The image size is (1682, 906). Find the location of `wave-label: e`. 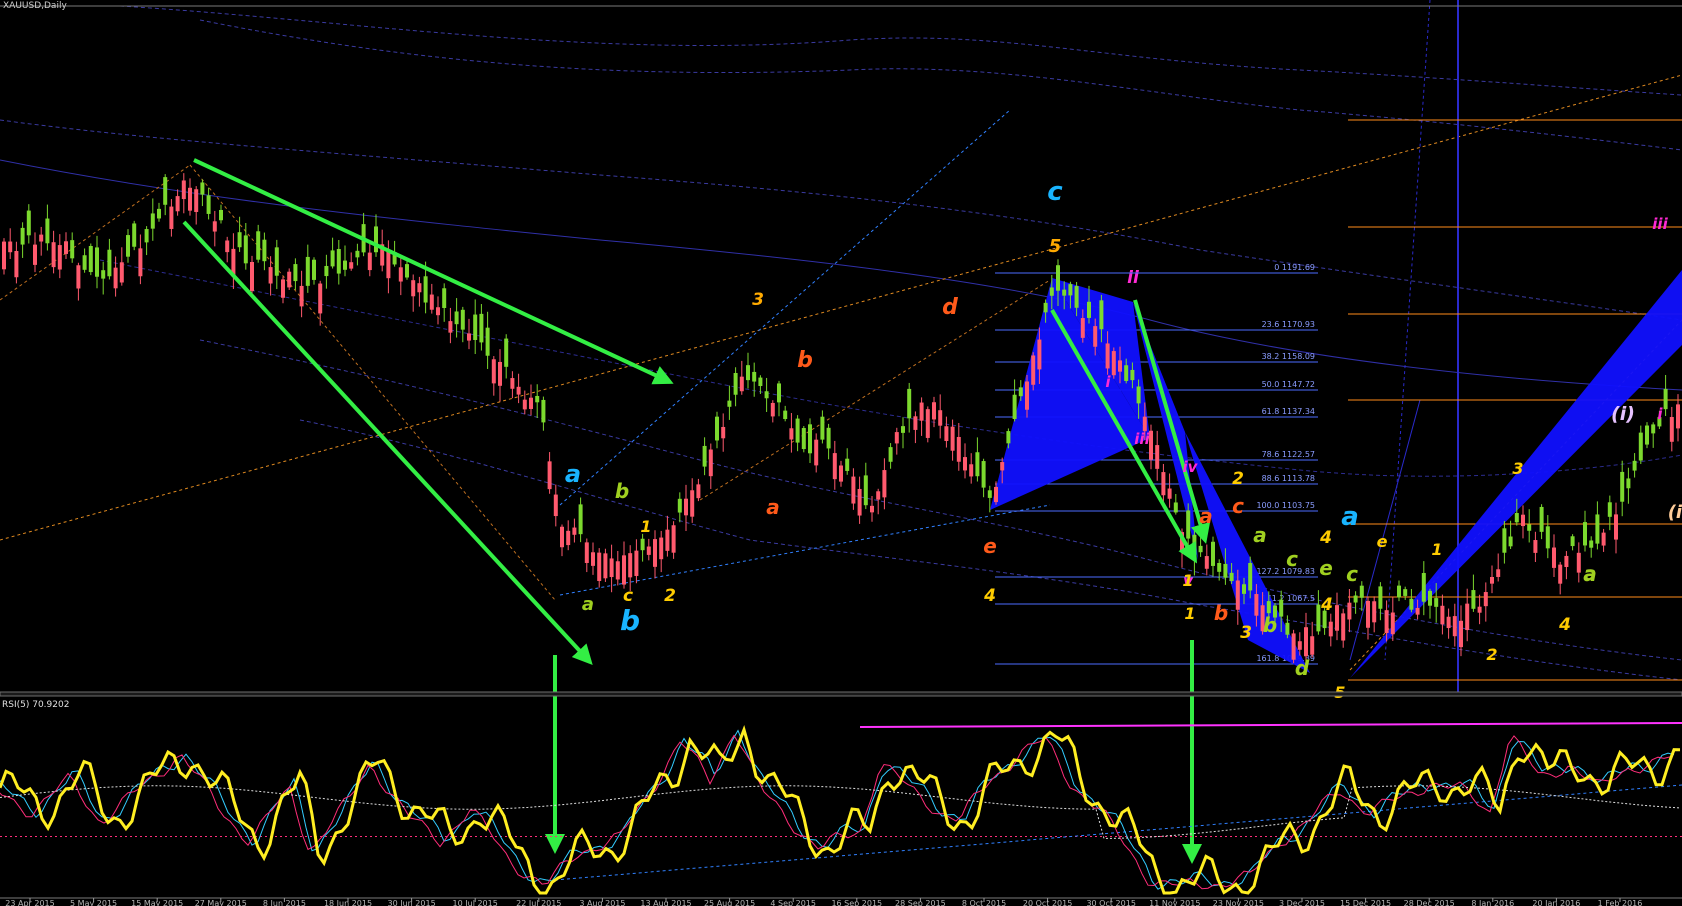

wave-label: e is located at coordinates (1326, 568).